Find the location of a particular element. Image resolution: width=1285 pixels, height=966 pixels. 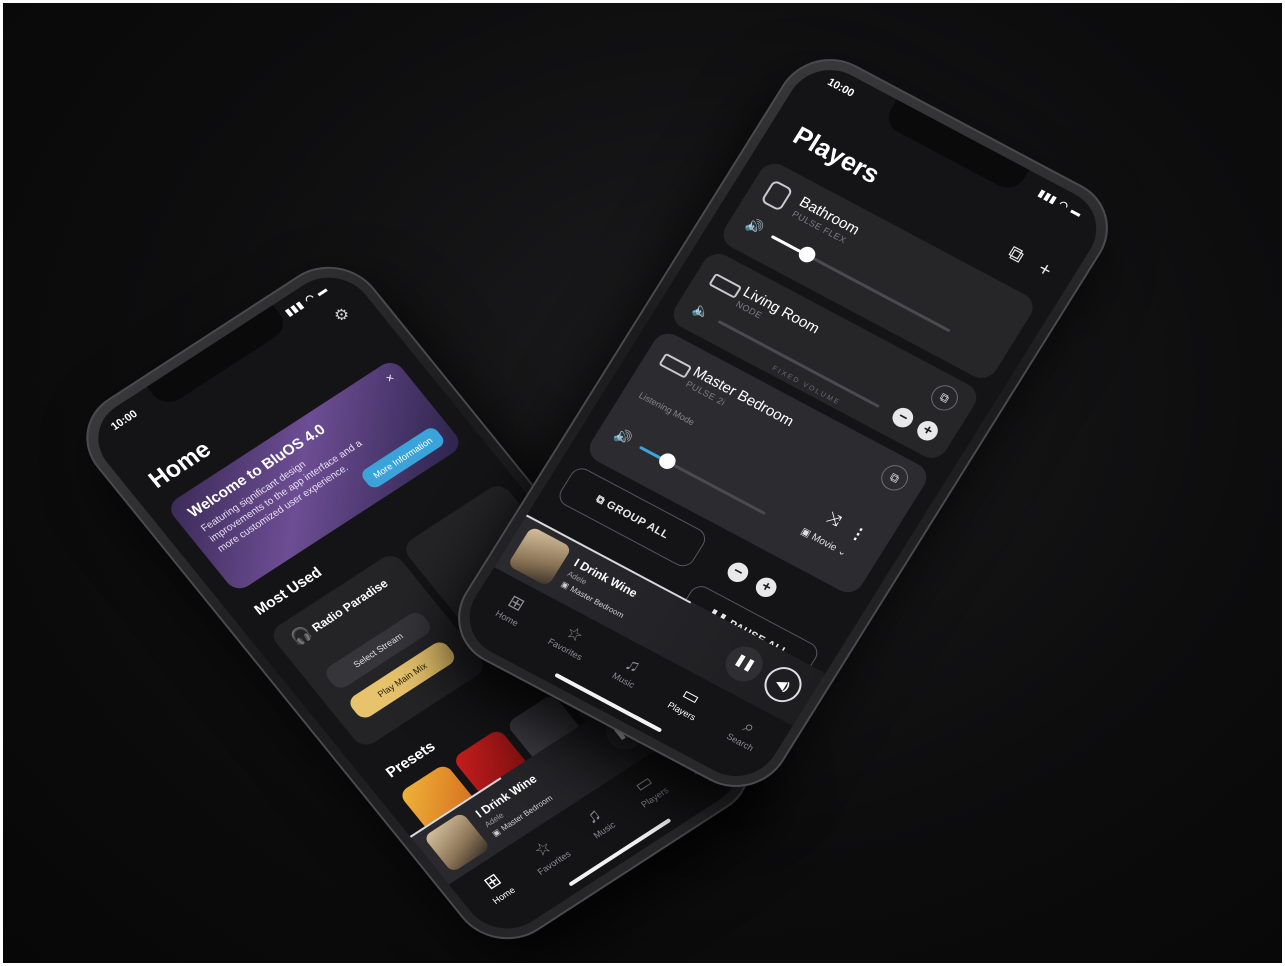

node-icon is located at coordinates (725, 285).